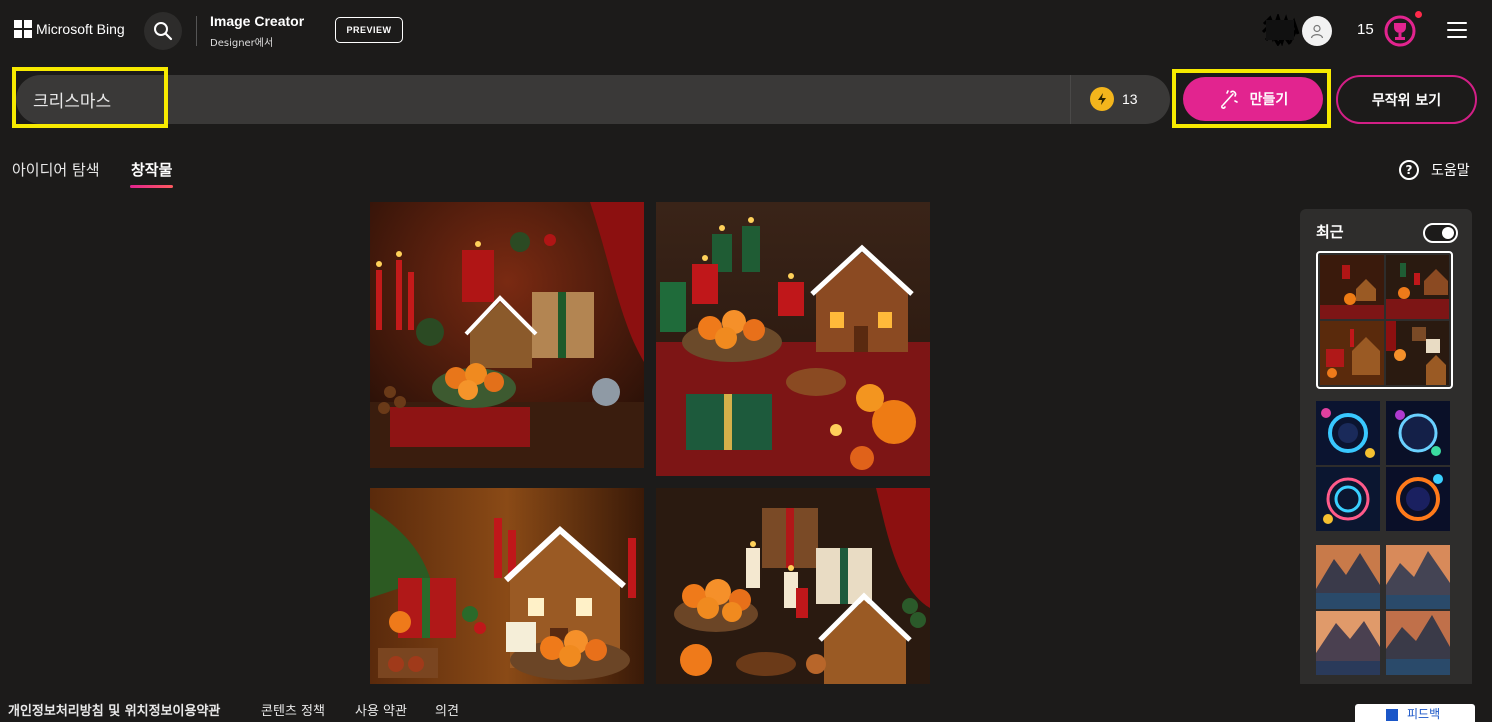 Image resolution: width=1492 pixels, height=722 pixels. What do you see at coordinates (447, 709) in the screenshot?
I see `footer-link-feedback-opinion: 의견` at bounding box center [447, 709].